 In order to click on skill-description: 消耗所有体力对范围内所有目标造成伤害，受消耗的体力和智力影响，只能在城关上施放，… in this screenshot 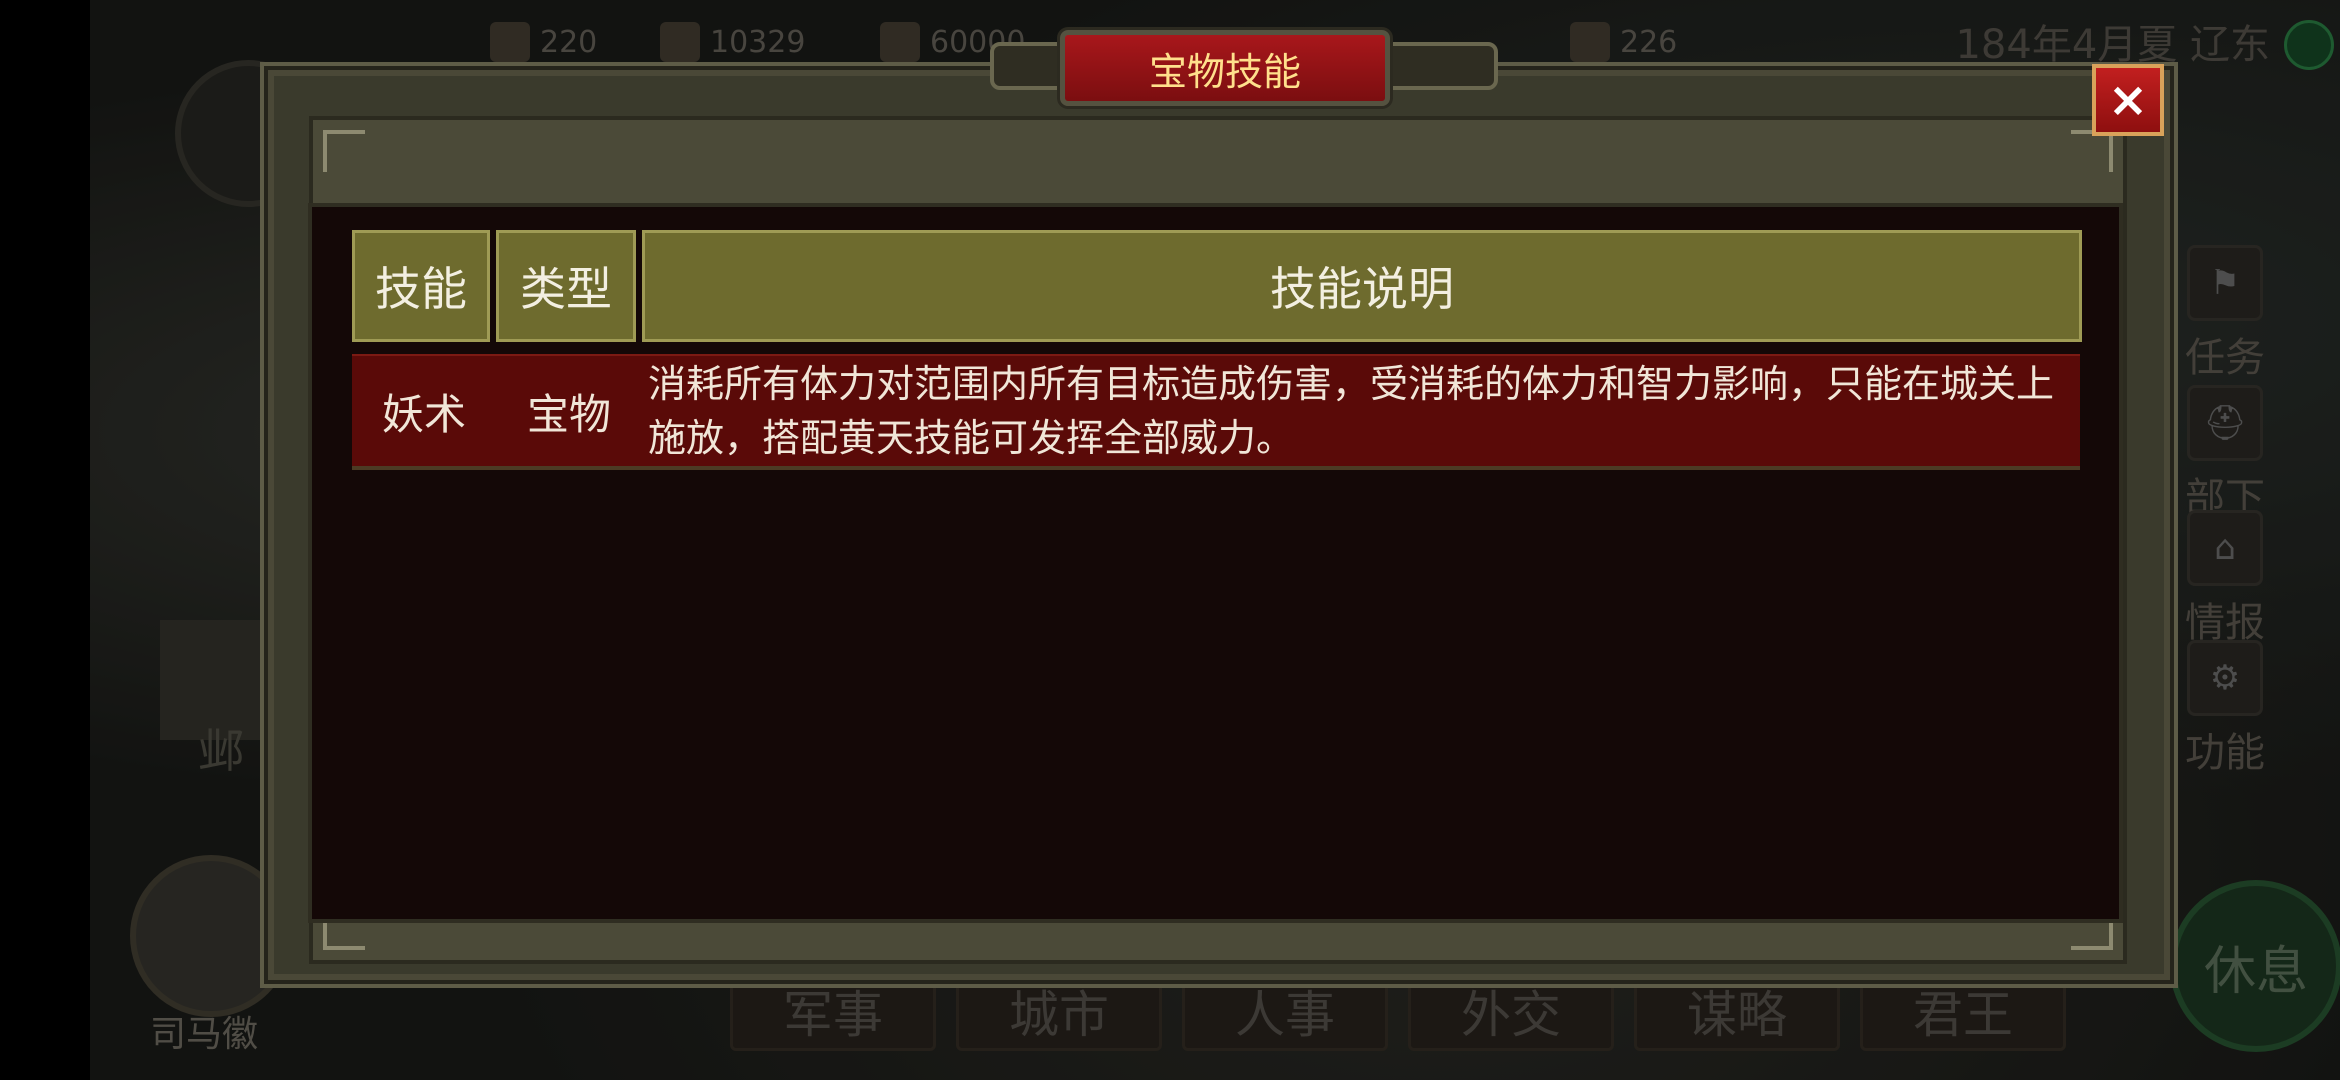, I will do `click(1351, 411)`.